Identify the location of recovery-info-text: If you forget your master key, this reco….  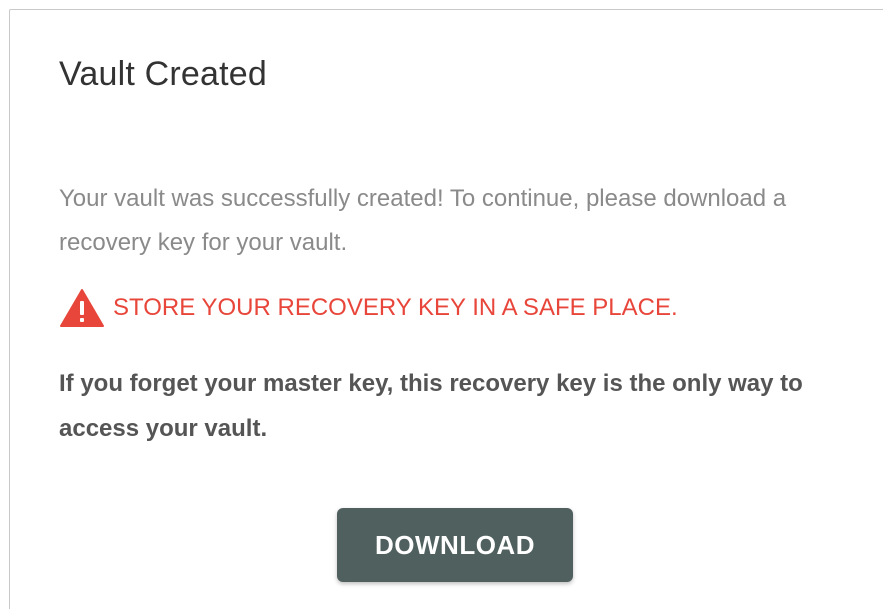
(431, 406).